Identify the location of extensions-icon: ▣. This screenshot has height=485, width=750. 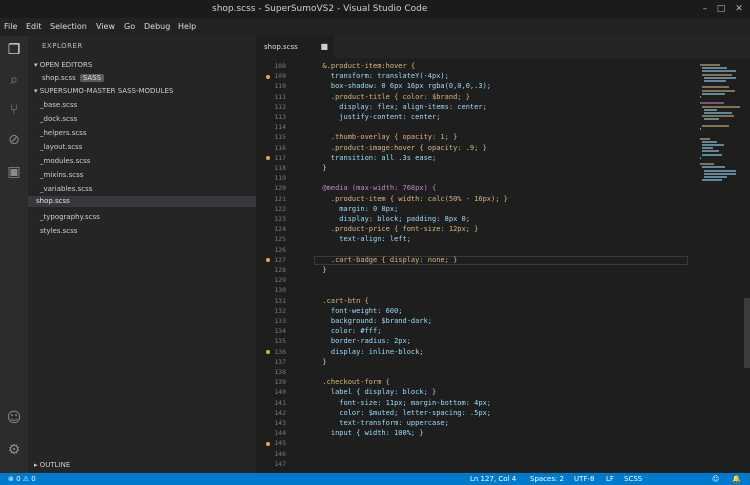
(14, 172).